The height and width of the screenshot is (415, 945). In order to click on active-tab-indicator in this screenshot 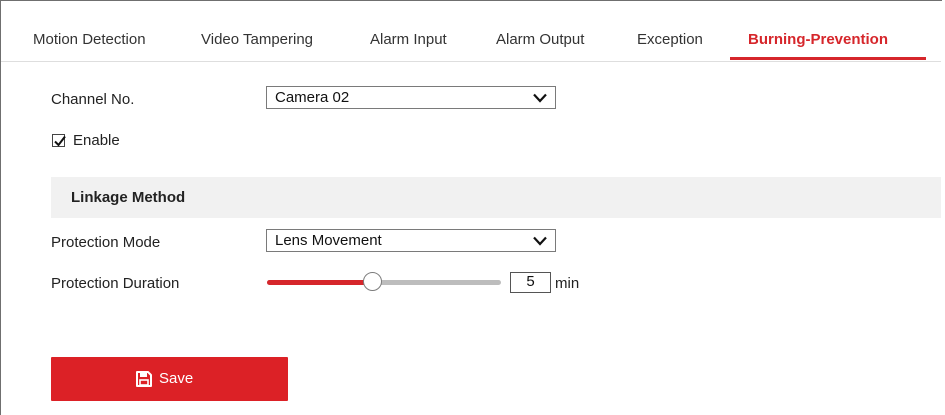, I will do `click(828, 58)`.